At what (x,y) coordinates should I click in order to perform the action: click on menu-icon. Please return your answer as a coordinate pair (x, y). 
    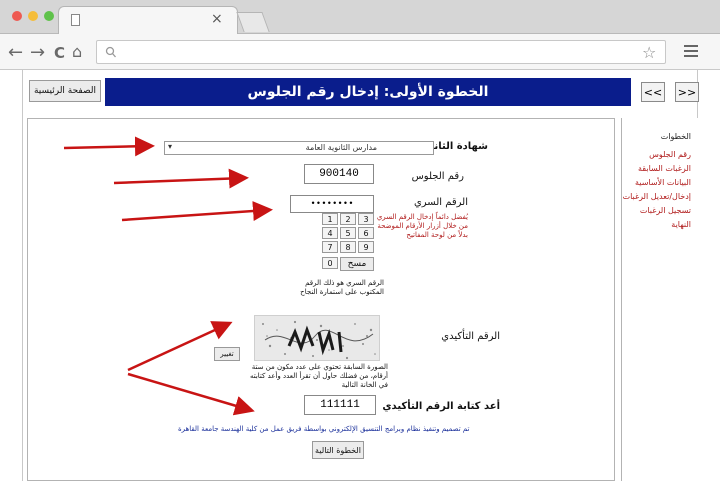
    Looking at the image, I should click on (691, 52).